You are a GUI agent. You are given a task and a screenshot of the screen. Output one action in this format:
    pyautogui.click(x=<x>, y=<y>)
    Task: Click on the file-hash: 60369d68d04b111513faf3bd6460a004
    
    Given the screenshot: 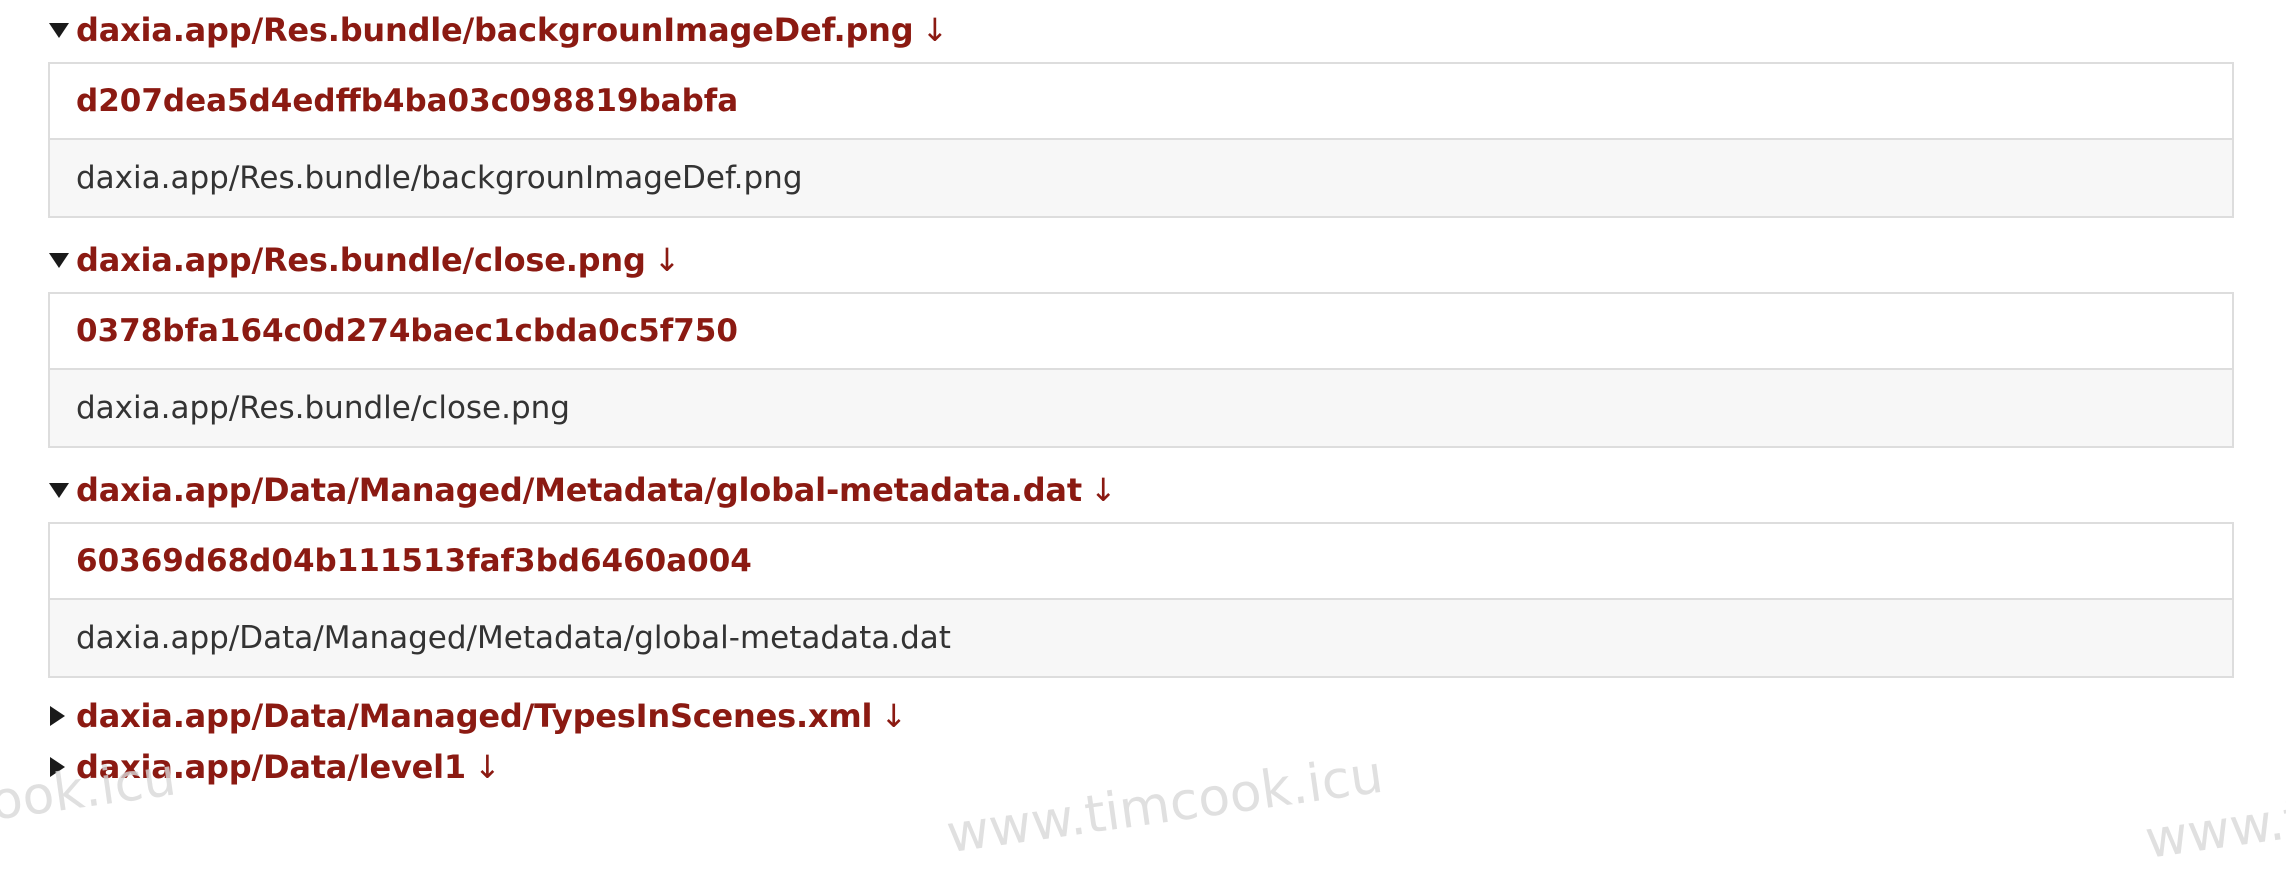 What is the action you would take?
    pyautogui.click(x=414, y=561)
    